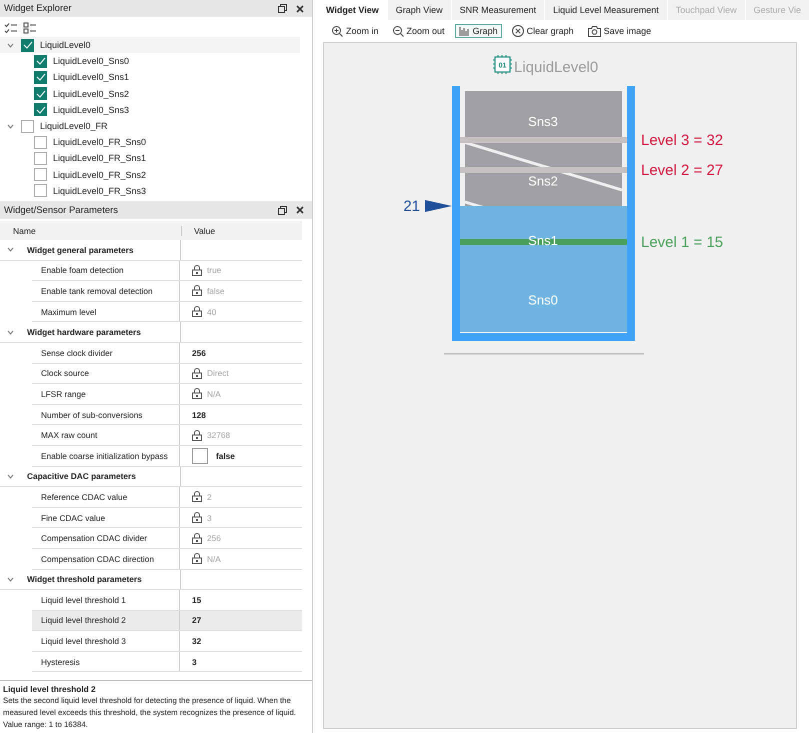 This screenshot has height=733, width=809. Describe the element at coordinates (61, 210) in the screenshot. I see `panel-title: Widget/Sensor Parameters` at that location.